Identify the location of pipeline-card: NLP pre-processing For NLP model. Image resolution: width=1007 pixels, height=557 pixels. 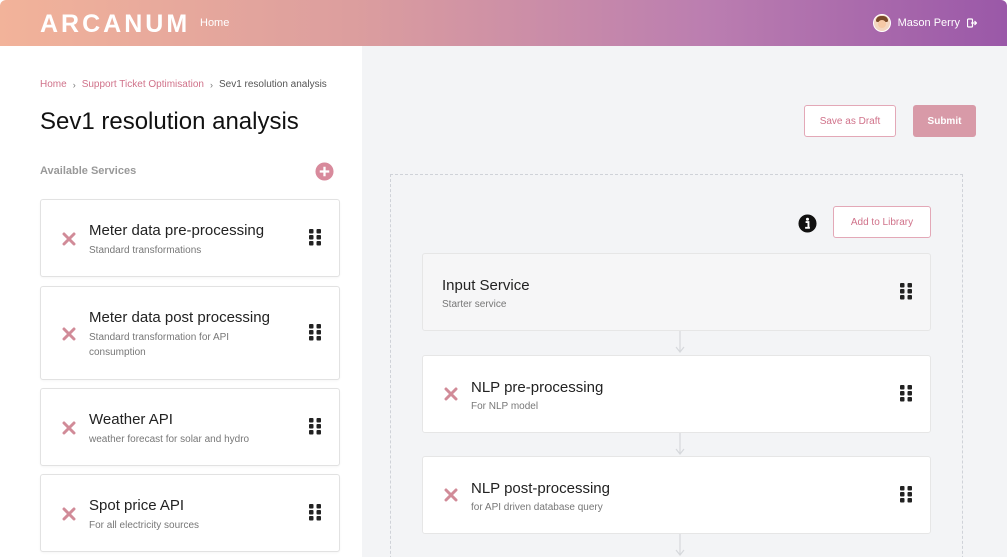
(676, 394).